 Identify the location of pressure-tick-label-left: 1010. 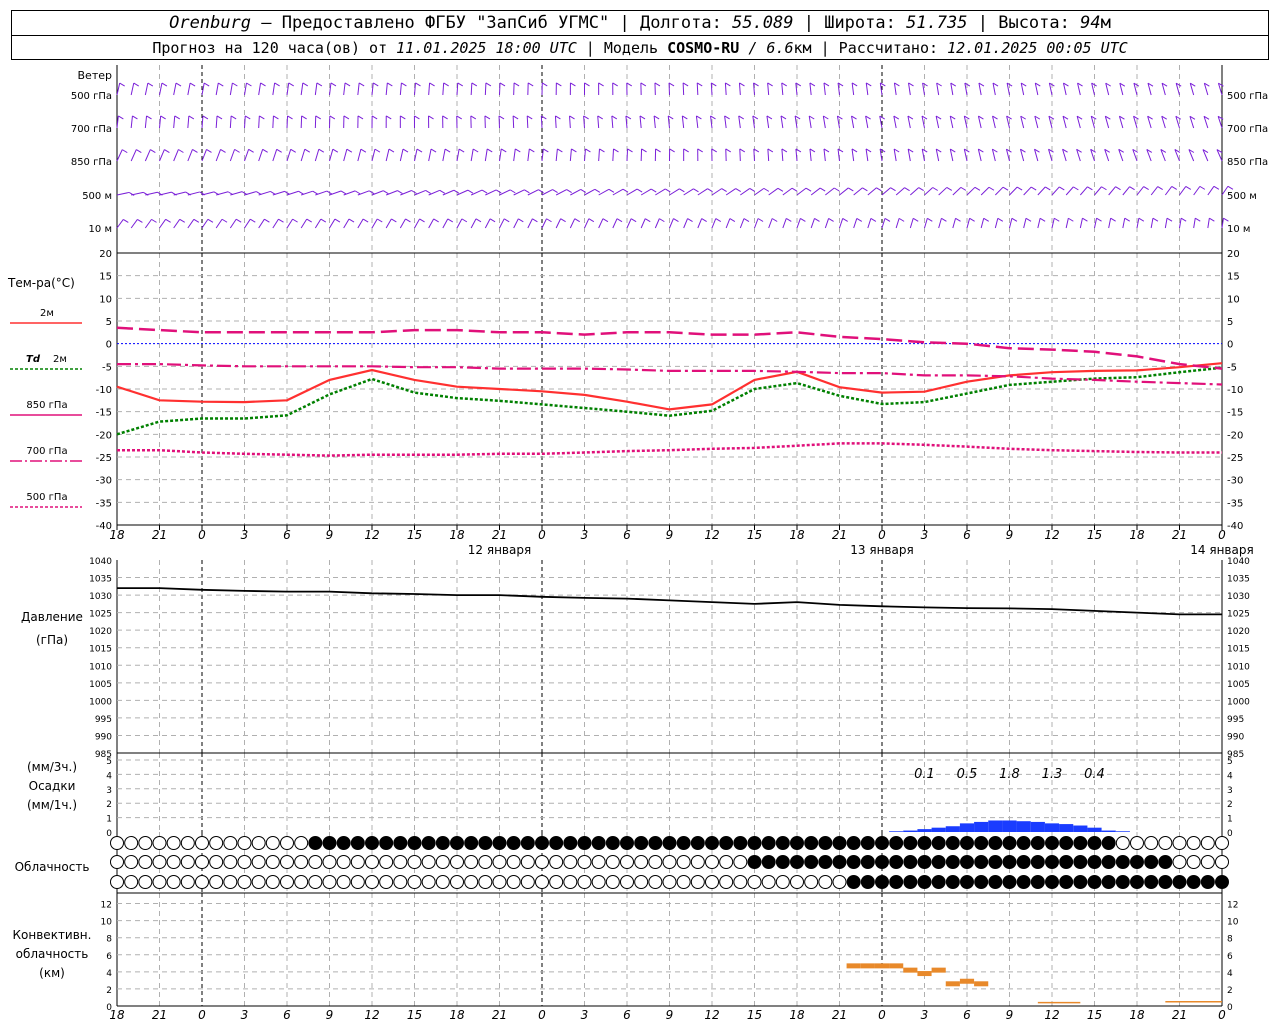
(100, 667).